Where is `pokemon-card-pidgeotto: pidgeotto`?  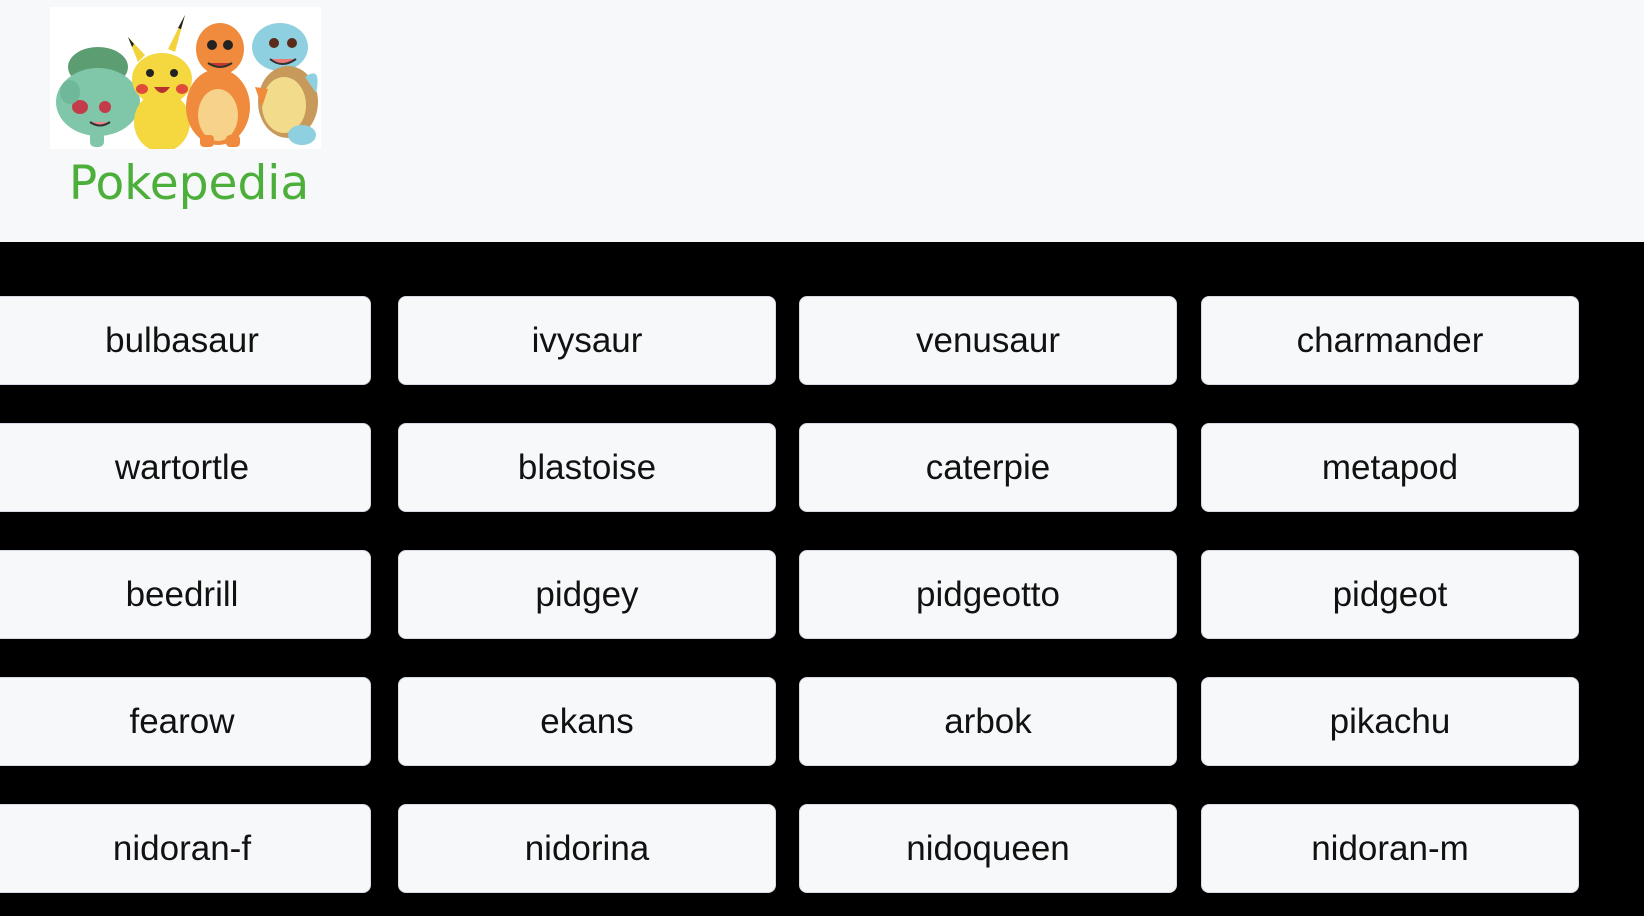
pokemon-card-pidgeotto: pidgeotto is located at coordinates (988, 594).